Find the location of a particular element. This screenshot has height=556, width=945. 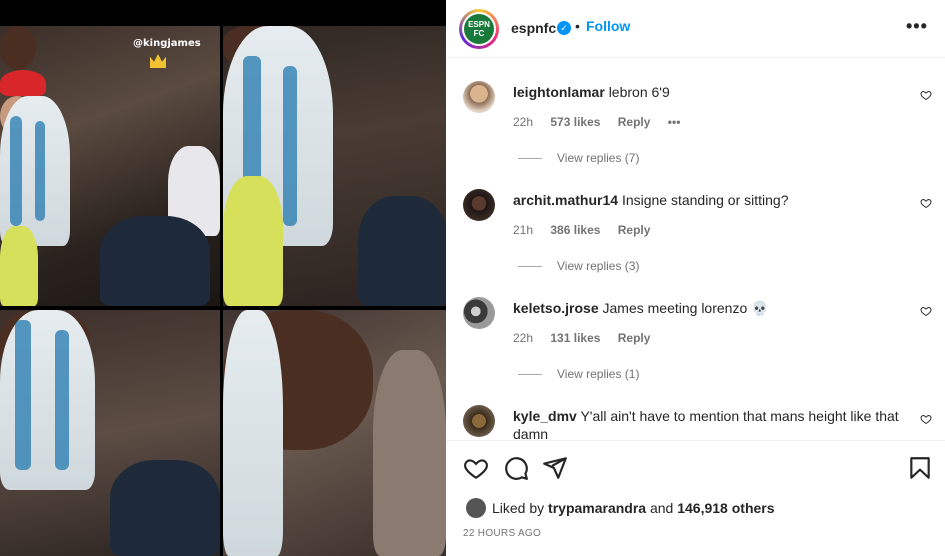

comment-meta: 21h 386 likes Reply is located at coordinates (588, 230).